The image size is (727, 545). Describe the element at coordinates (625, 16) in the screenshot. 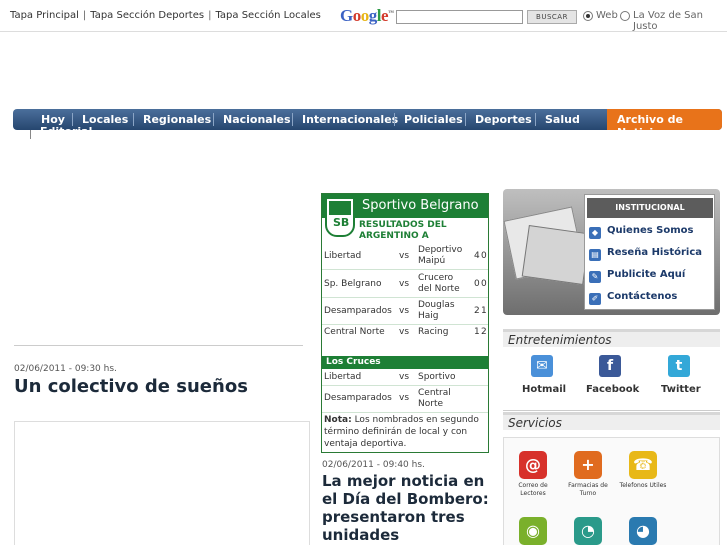

I see `radio-site` at that location.